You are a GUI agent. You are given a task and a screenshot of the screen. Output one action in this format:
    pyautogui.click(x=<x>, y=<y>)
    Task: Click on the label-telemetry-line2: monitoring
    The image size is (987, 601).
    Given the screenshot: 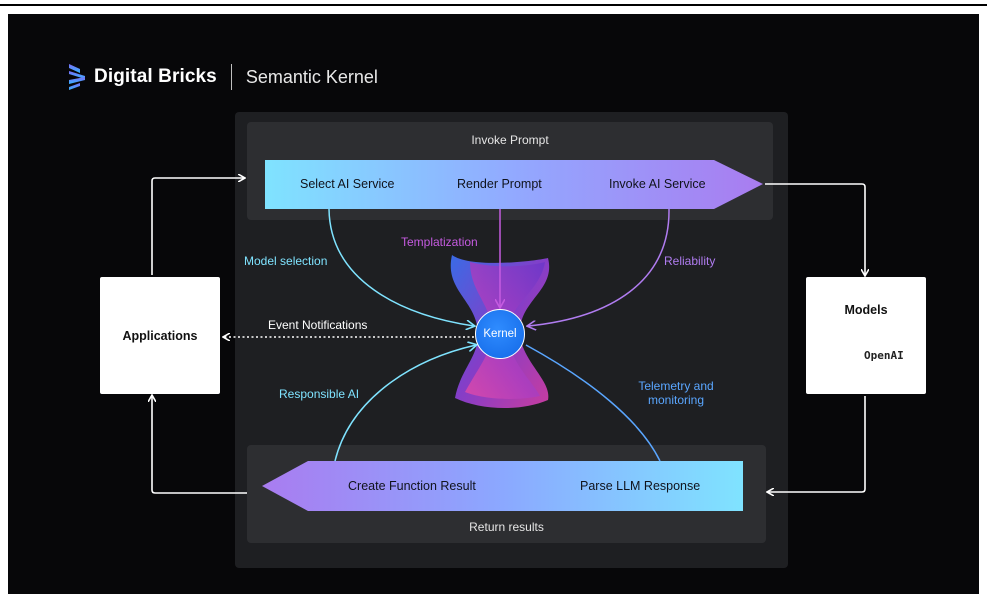 What is the action you would take?
    pyautogui.click(x=676, y=400)
    